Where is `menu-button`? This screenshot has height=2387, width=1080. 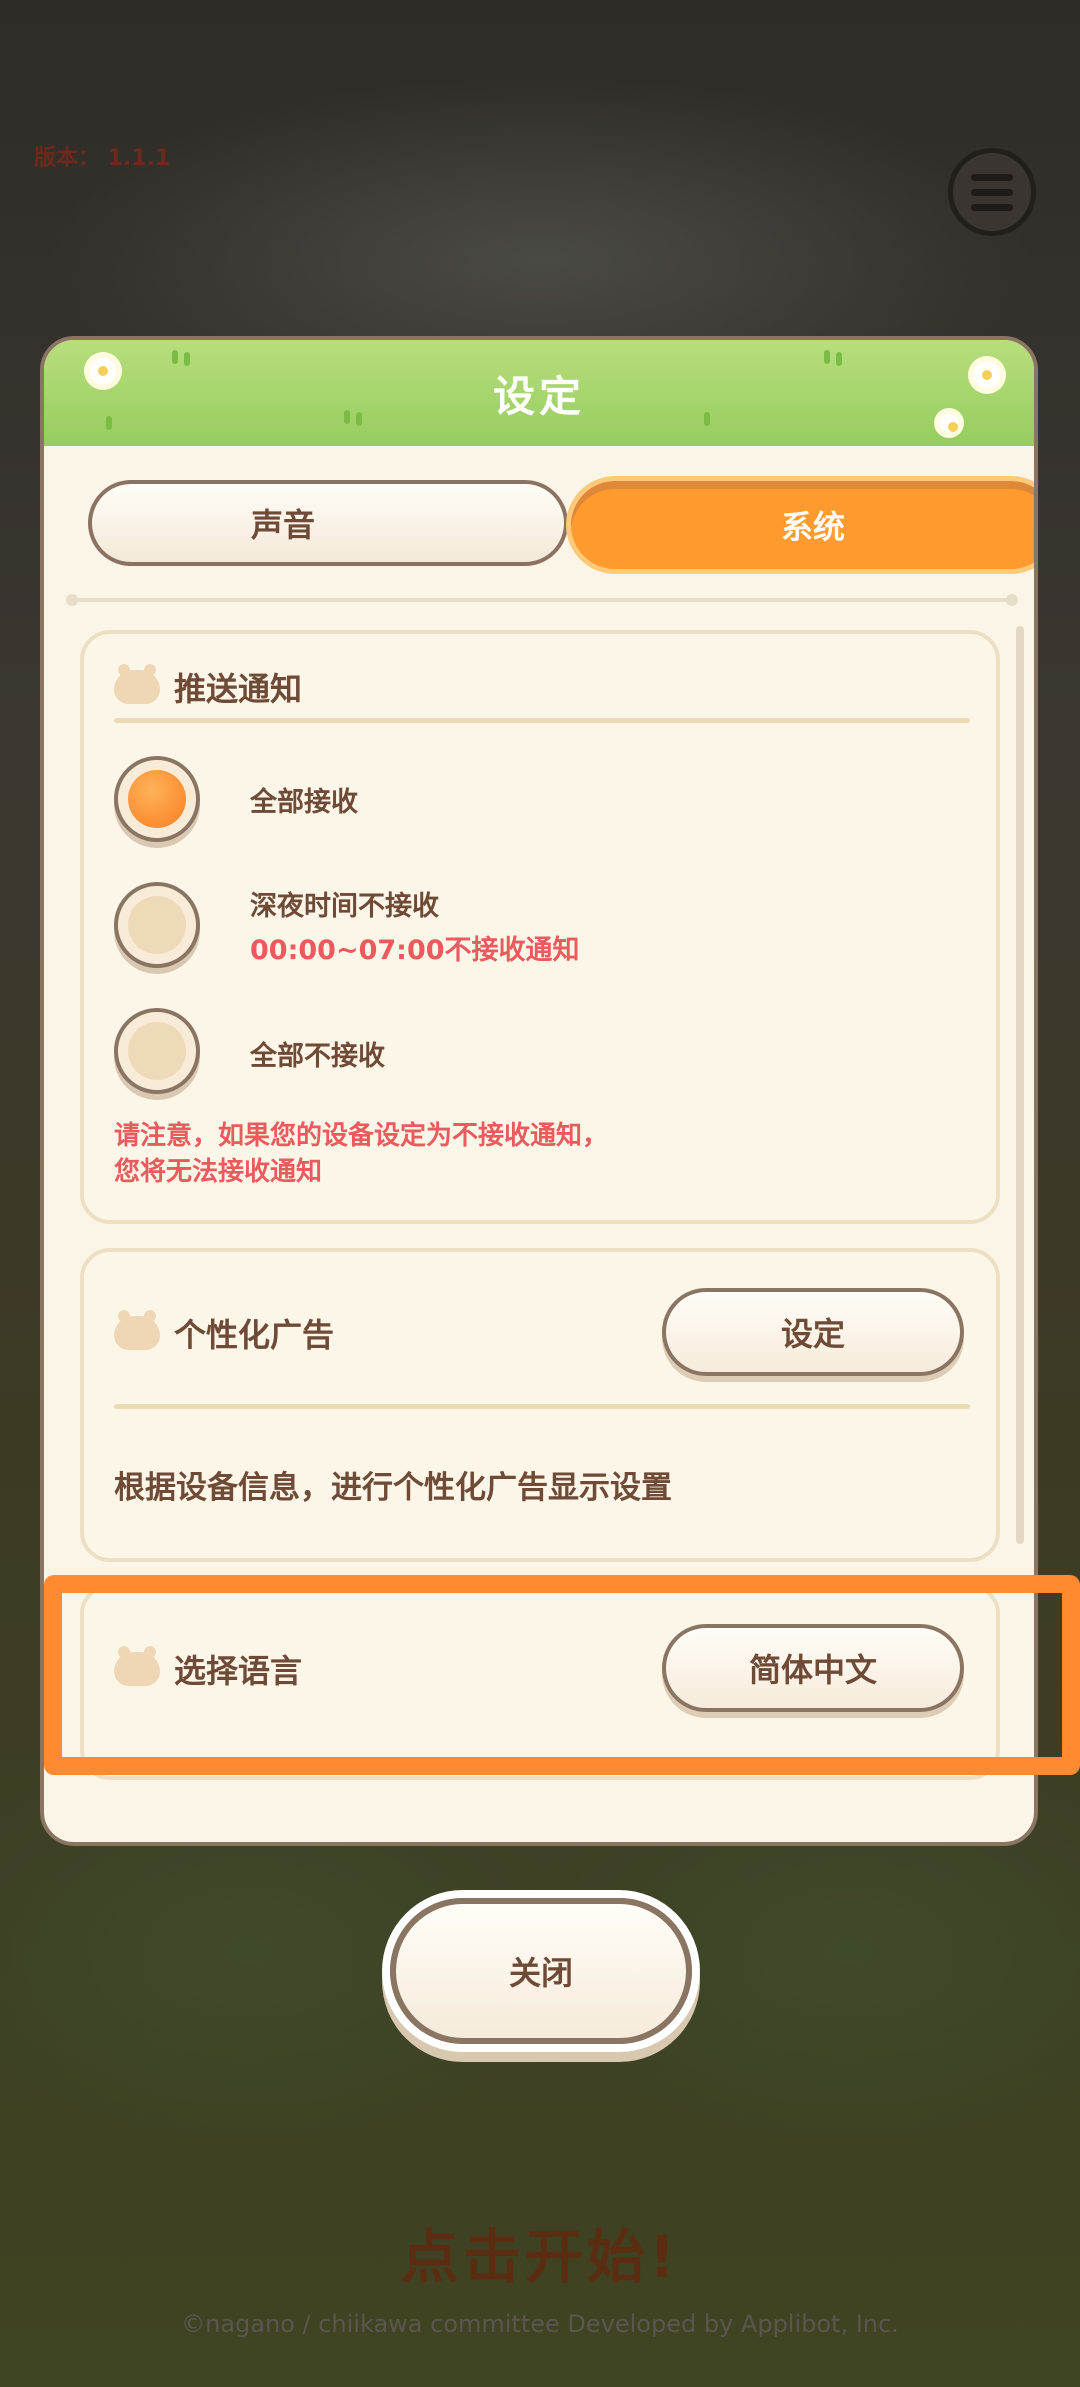
menu-button is located at coordinates (992, 192).